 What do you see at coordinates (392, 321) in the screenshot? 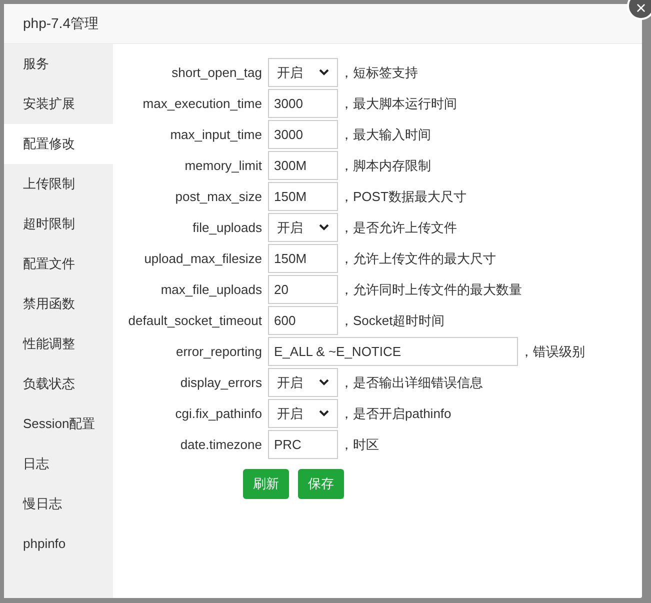
I see `setting-hint: ，Socket超时时间` at bounding box center [392, 321].